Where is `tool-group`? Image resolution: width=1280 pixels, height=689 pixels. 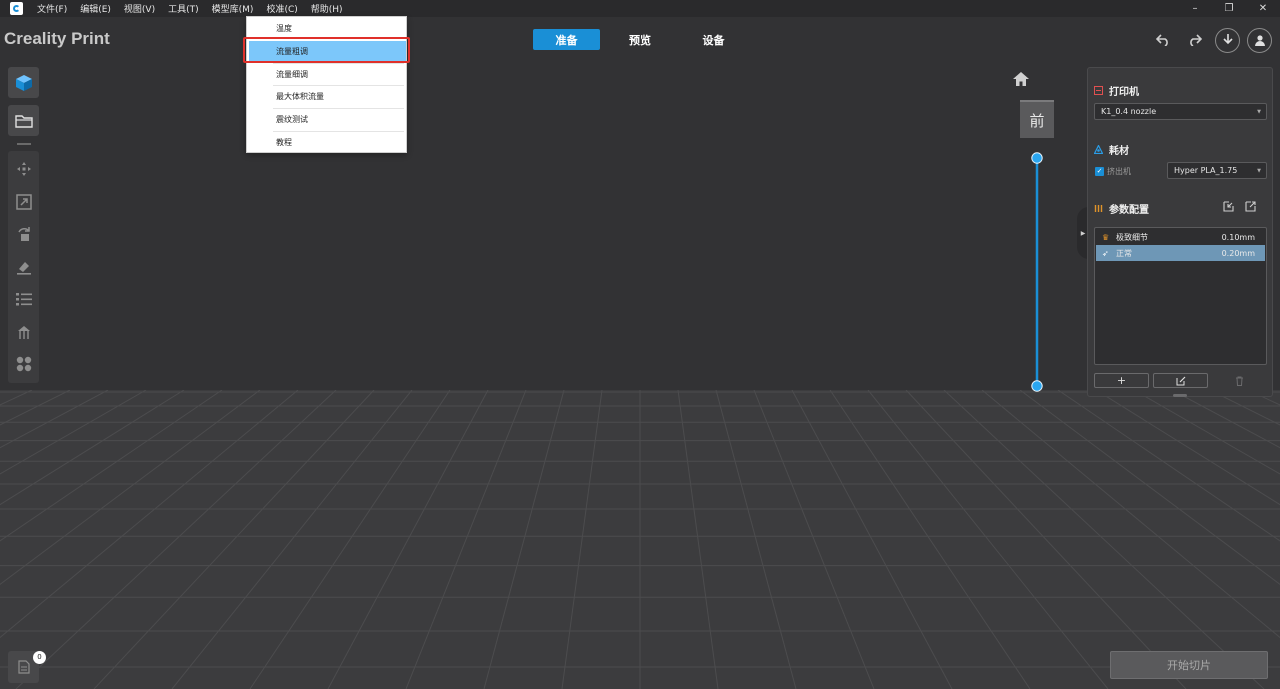 tool-group is located at coordinates (23, 267).